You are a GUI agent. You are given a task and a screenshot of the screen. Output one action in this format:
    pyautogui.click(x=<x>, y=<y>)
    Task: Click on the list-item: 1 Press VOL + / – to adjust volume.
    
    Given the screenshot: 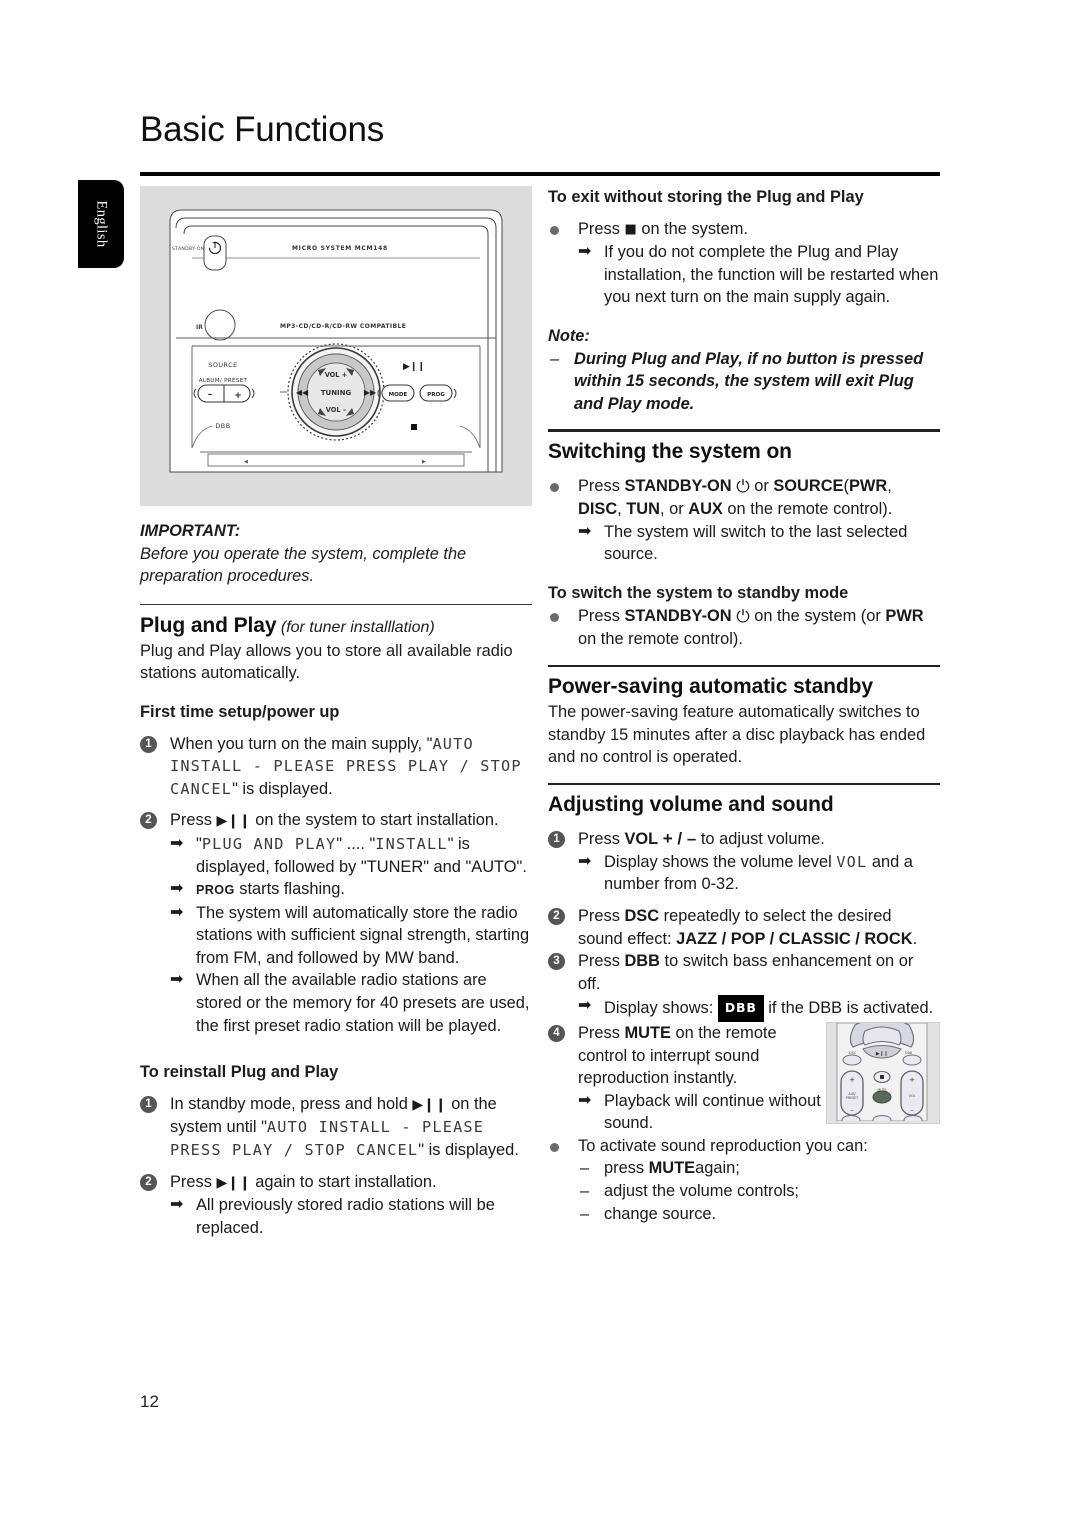 What is the action you would take?
    pyautogui.click(x=744, y=839)
    